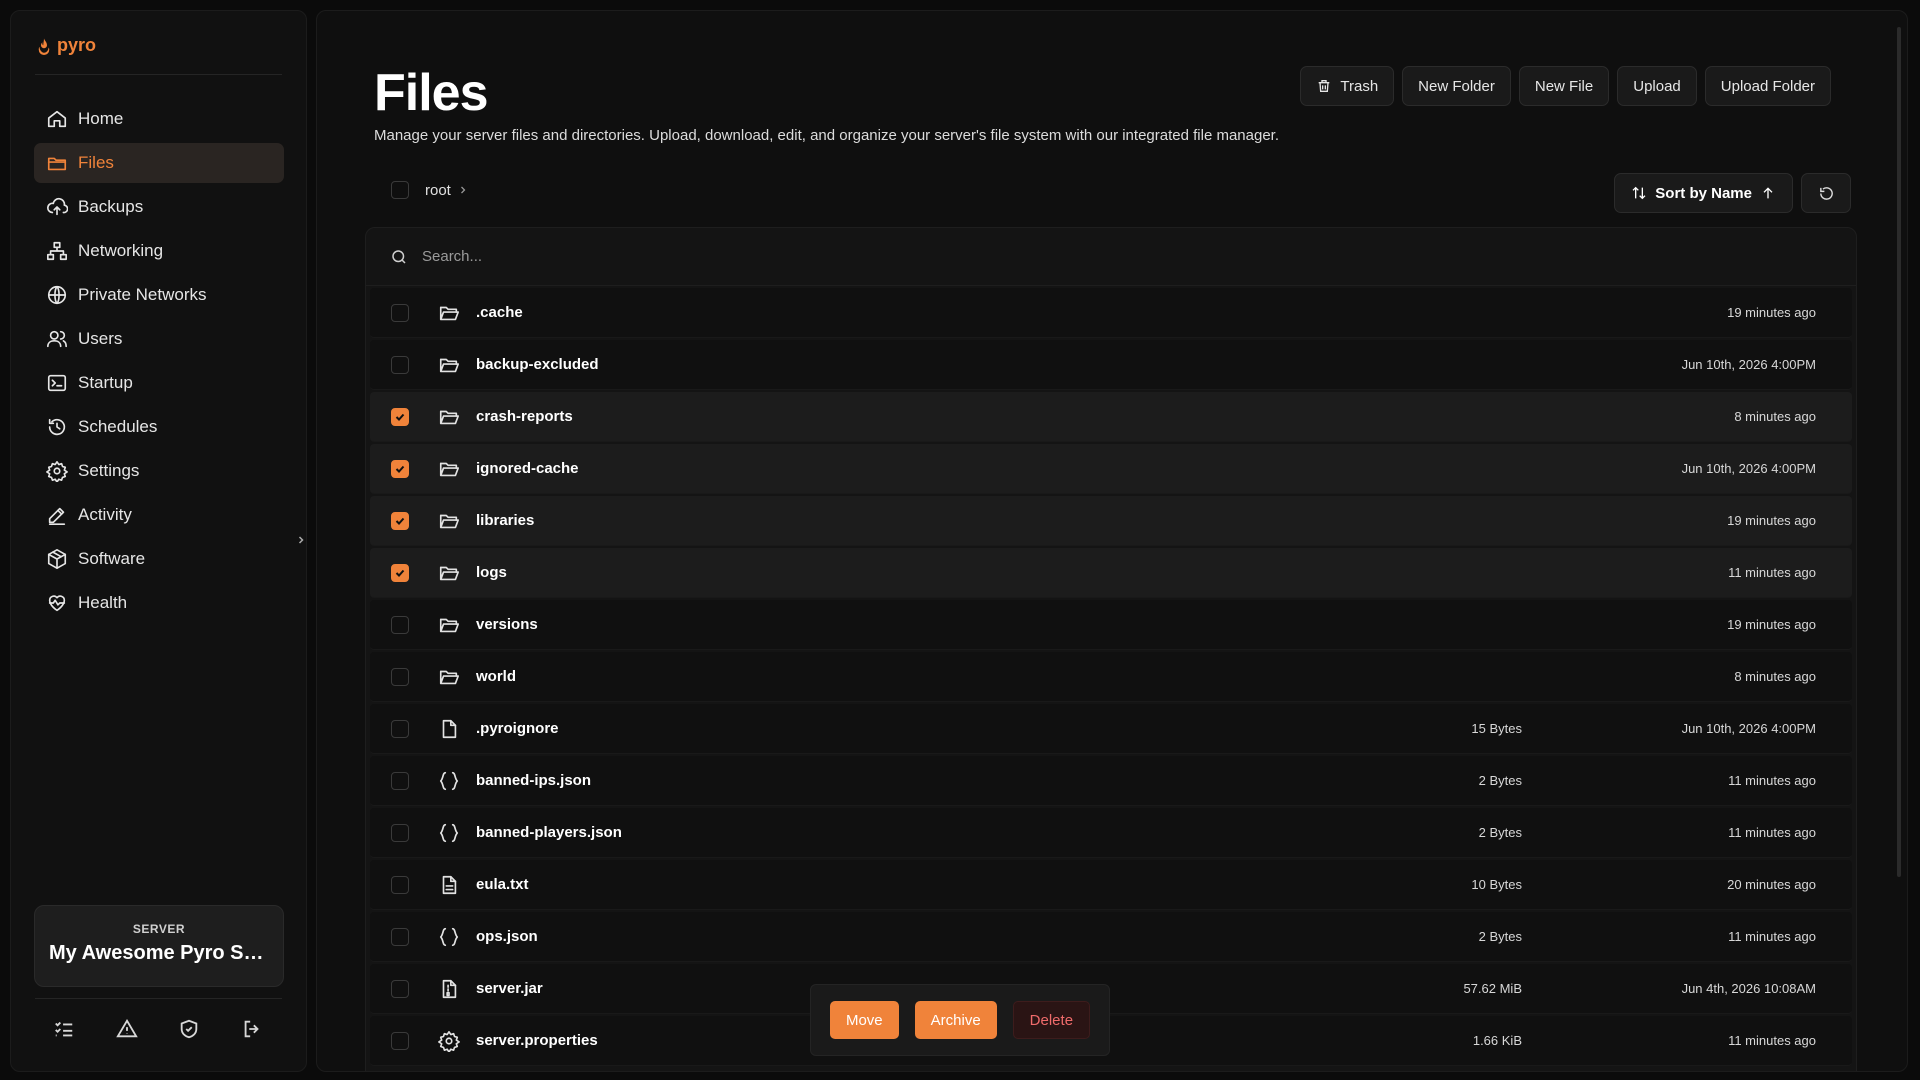 The width and height of the screenshot is (1920, 1080). What do you see at coordinates (1767, 86) in the screenshot?
I see `upload-folder-button: Upload Folder` at bounding box center [1767, 86].